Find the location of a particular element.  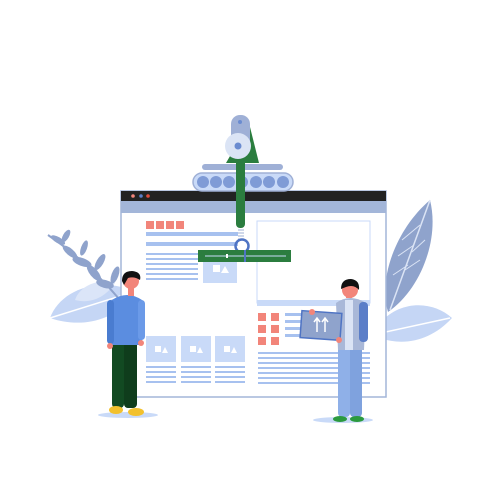

maximize-dot-icon is located at coordinates (148, 196).